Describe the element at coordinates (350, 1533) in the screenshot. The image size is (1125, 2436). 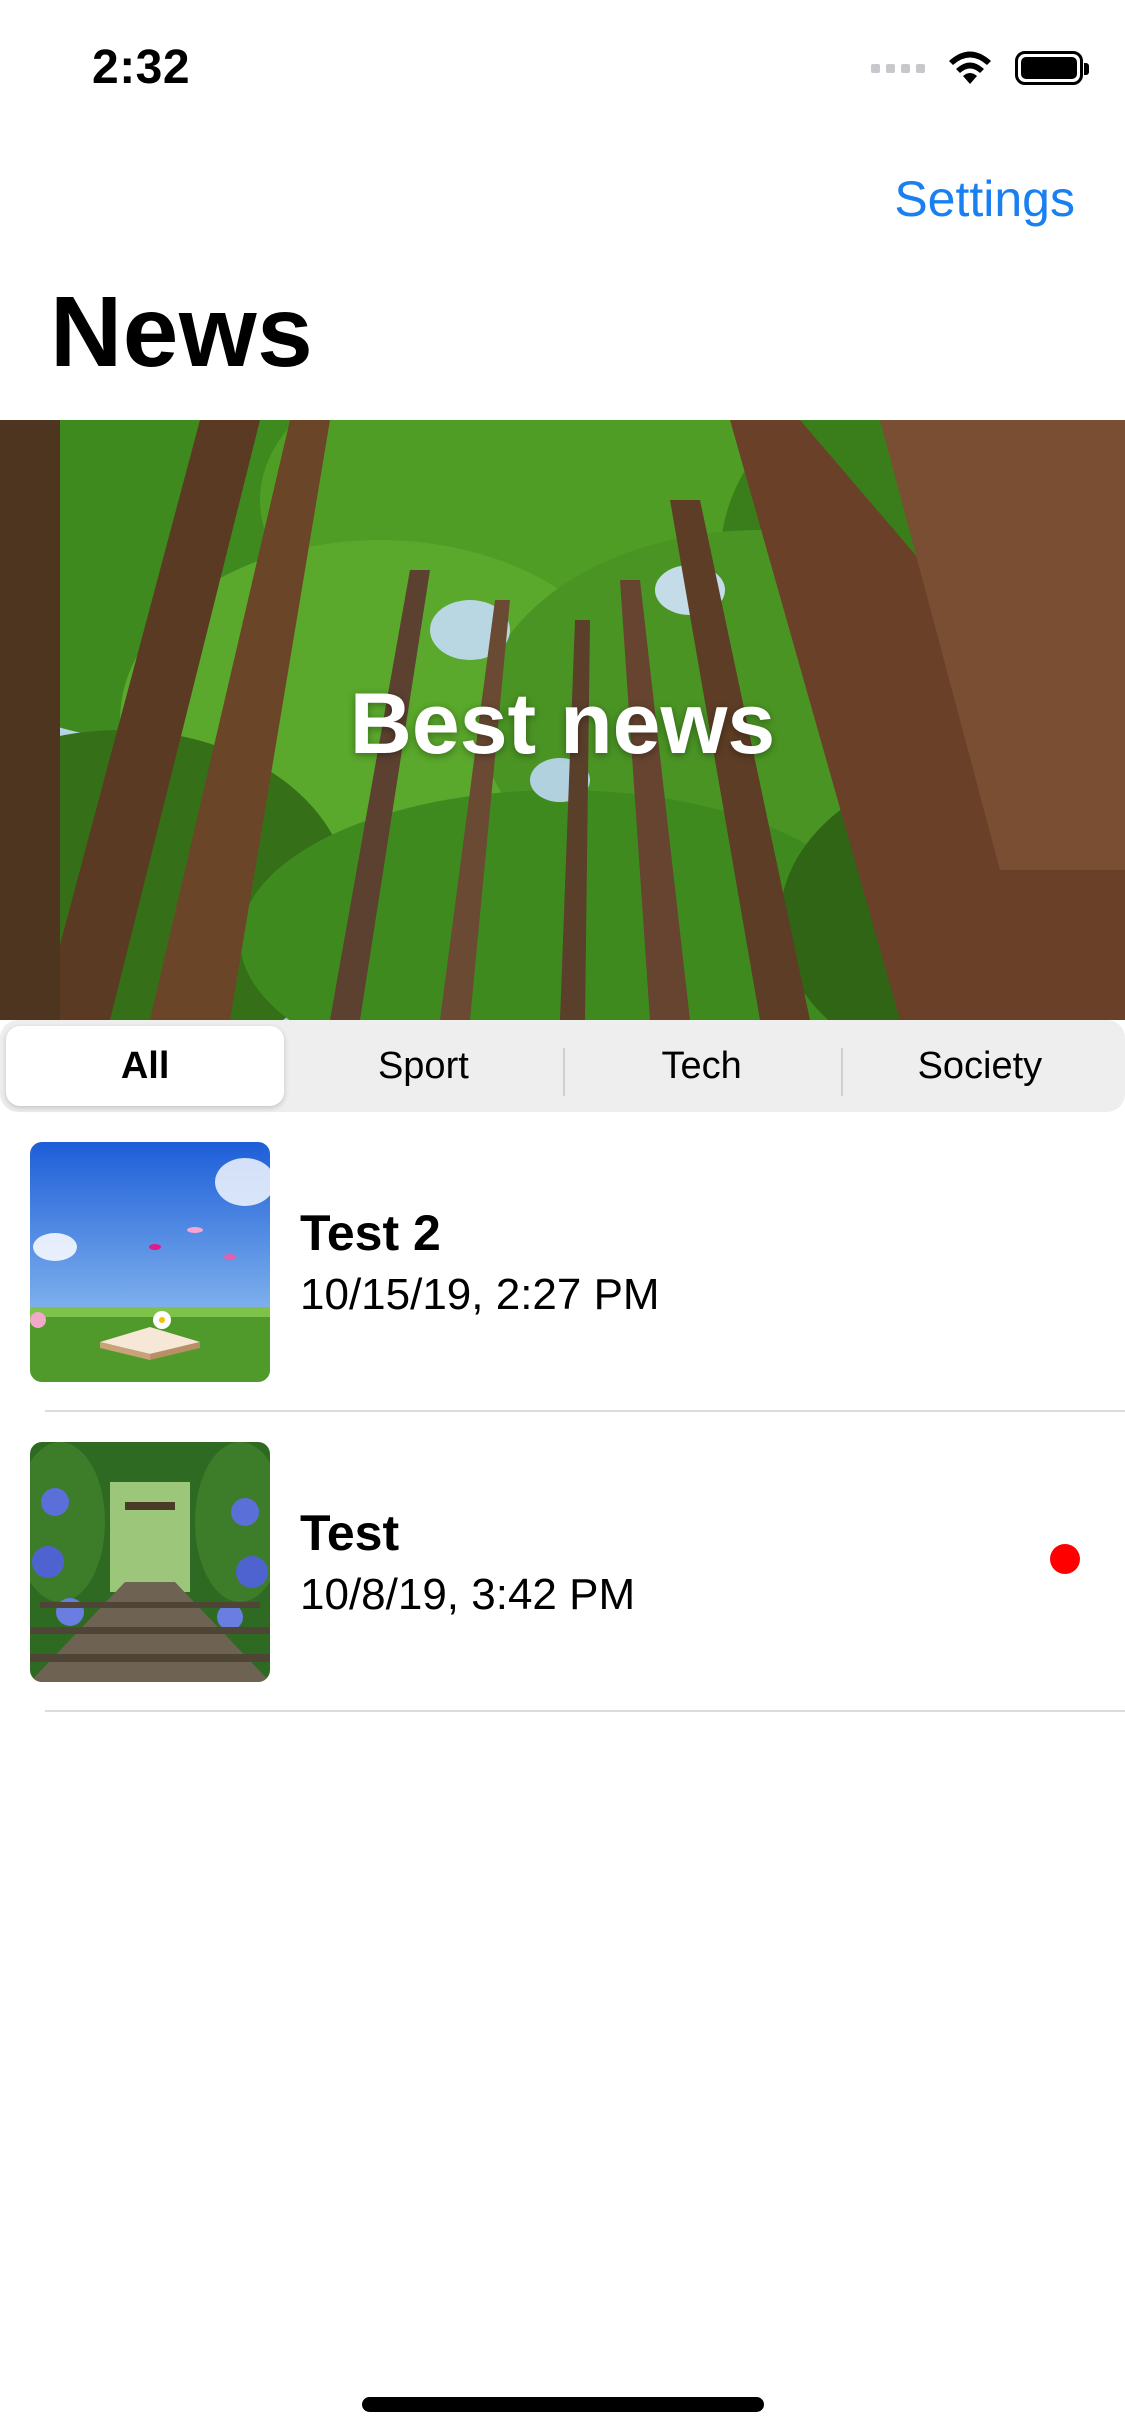
I see `news-title: Test` at that location.